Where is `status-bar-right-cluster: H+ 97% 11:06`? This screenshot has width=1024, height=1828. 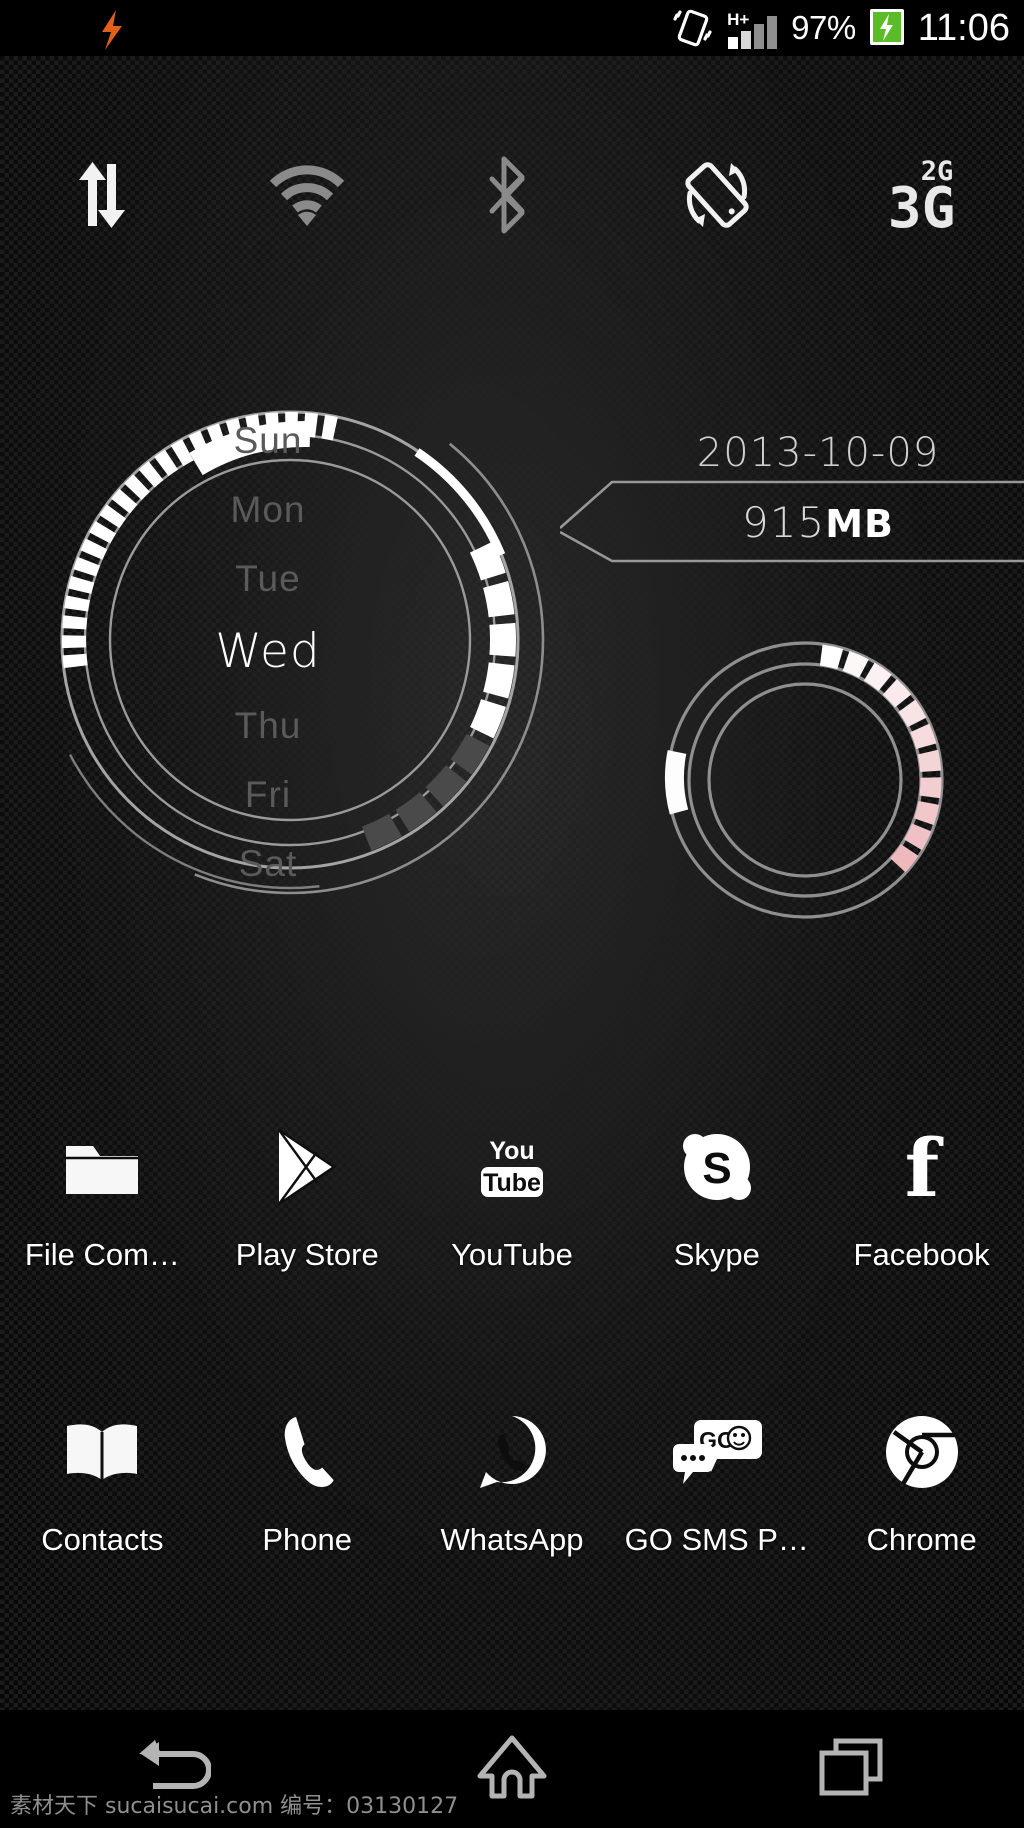
status-bar-right-cluster: H+ 97% 11:06 is located at coordinates (839, 28).